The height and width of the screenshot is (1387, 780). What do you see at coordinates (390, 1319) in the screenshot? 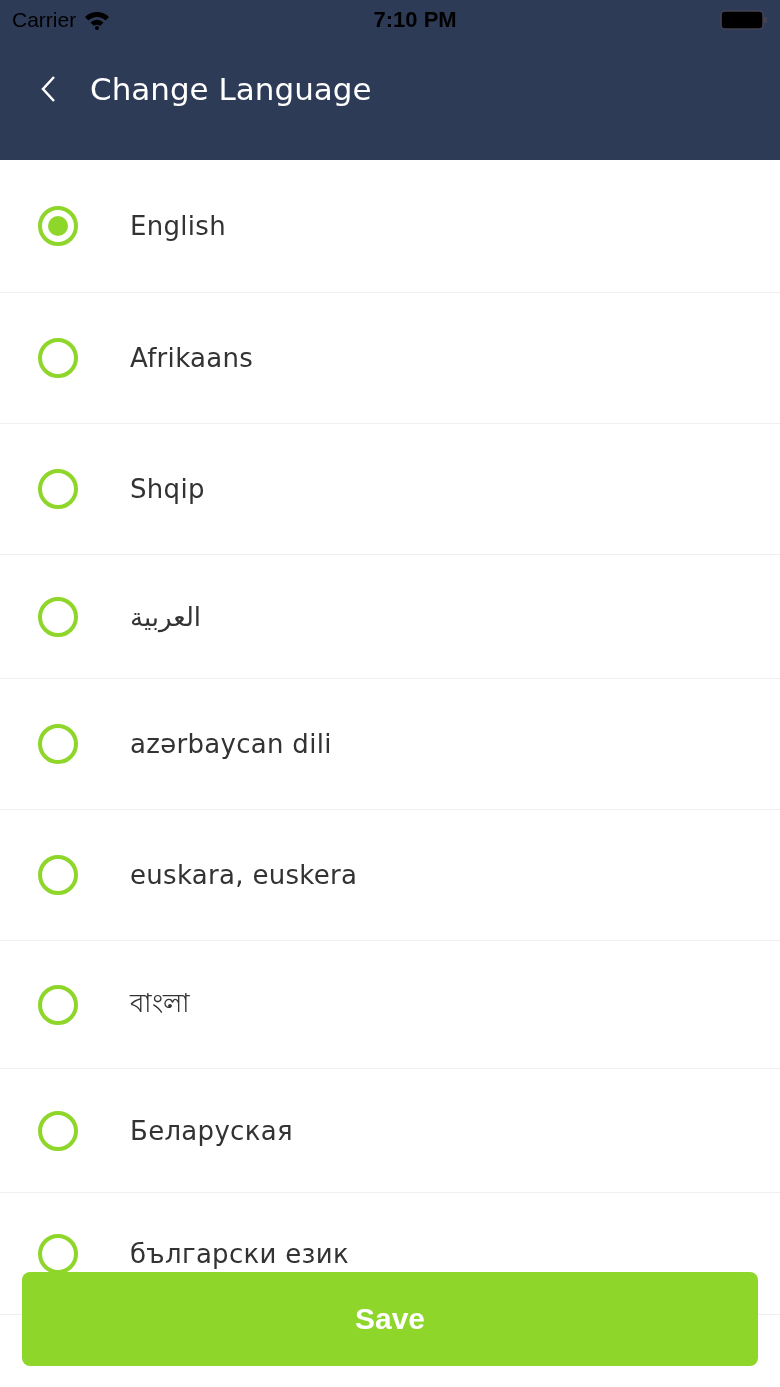
I see `save-button: Save` at bounding box center [390, 1319].